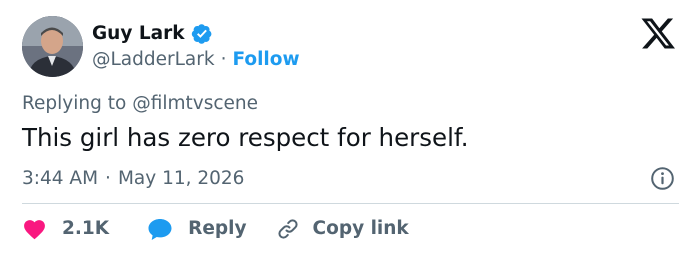  Describe the element at coordinates (265, 60) in the screenshot. I see `follow-button: Follow` at that location.